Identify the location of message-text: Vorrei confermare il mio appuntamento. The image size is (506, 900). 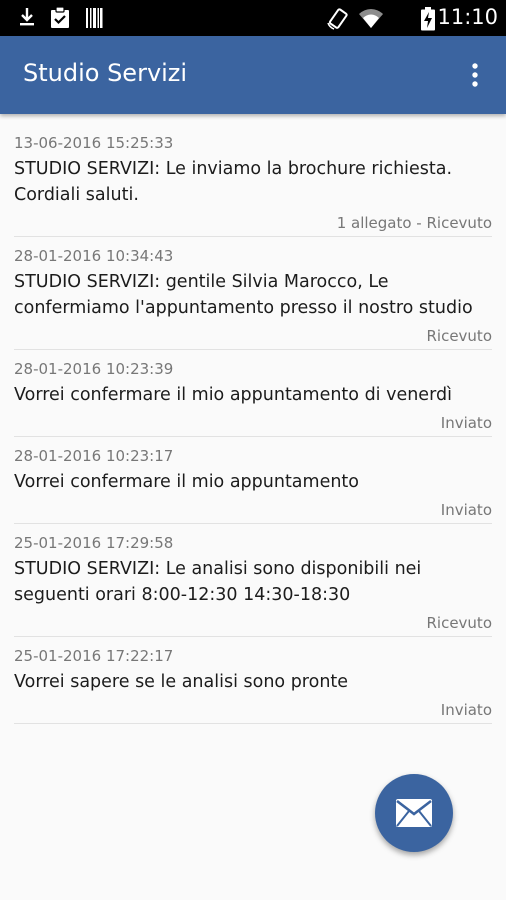
(187, 482).